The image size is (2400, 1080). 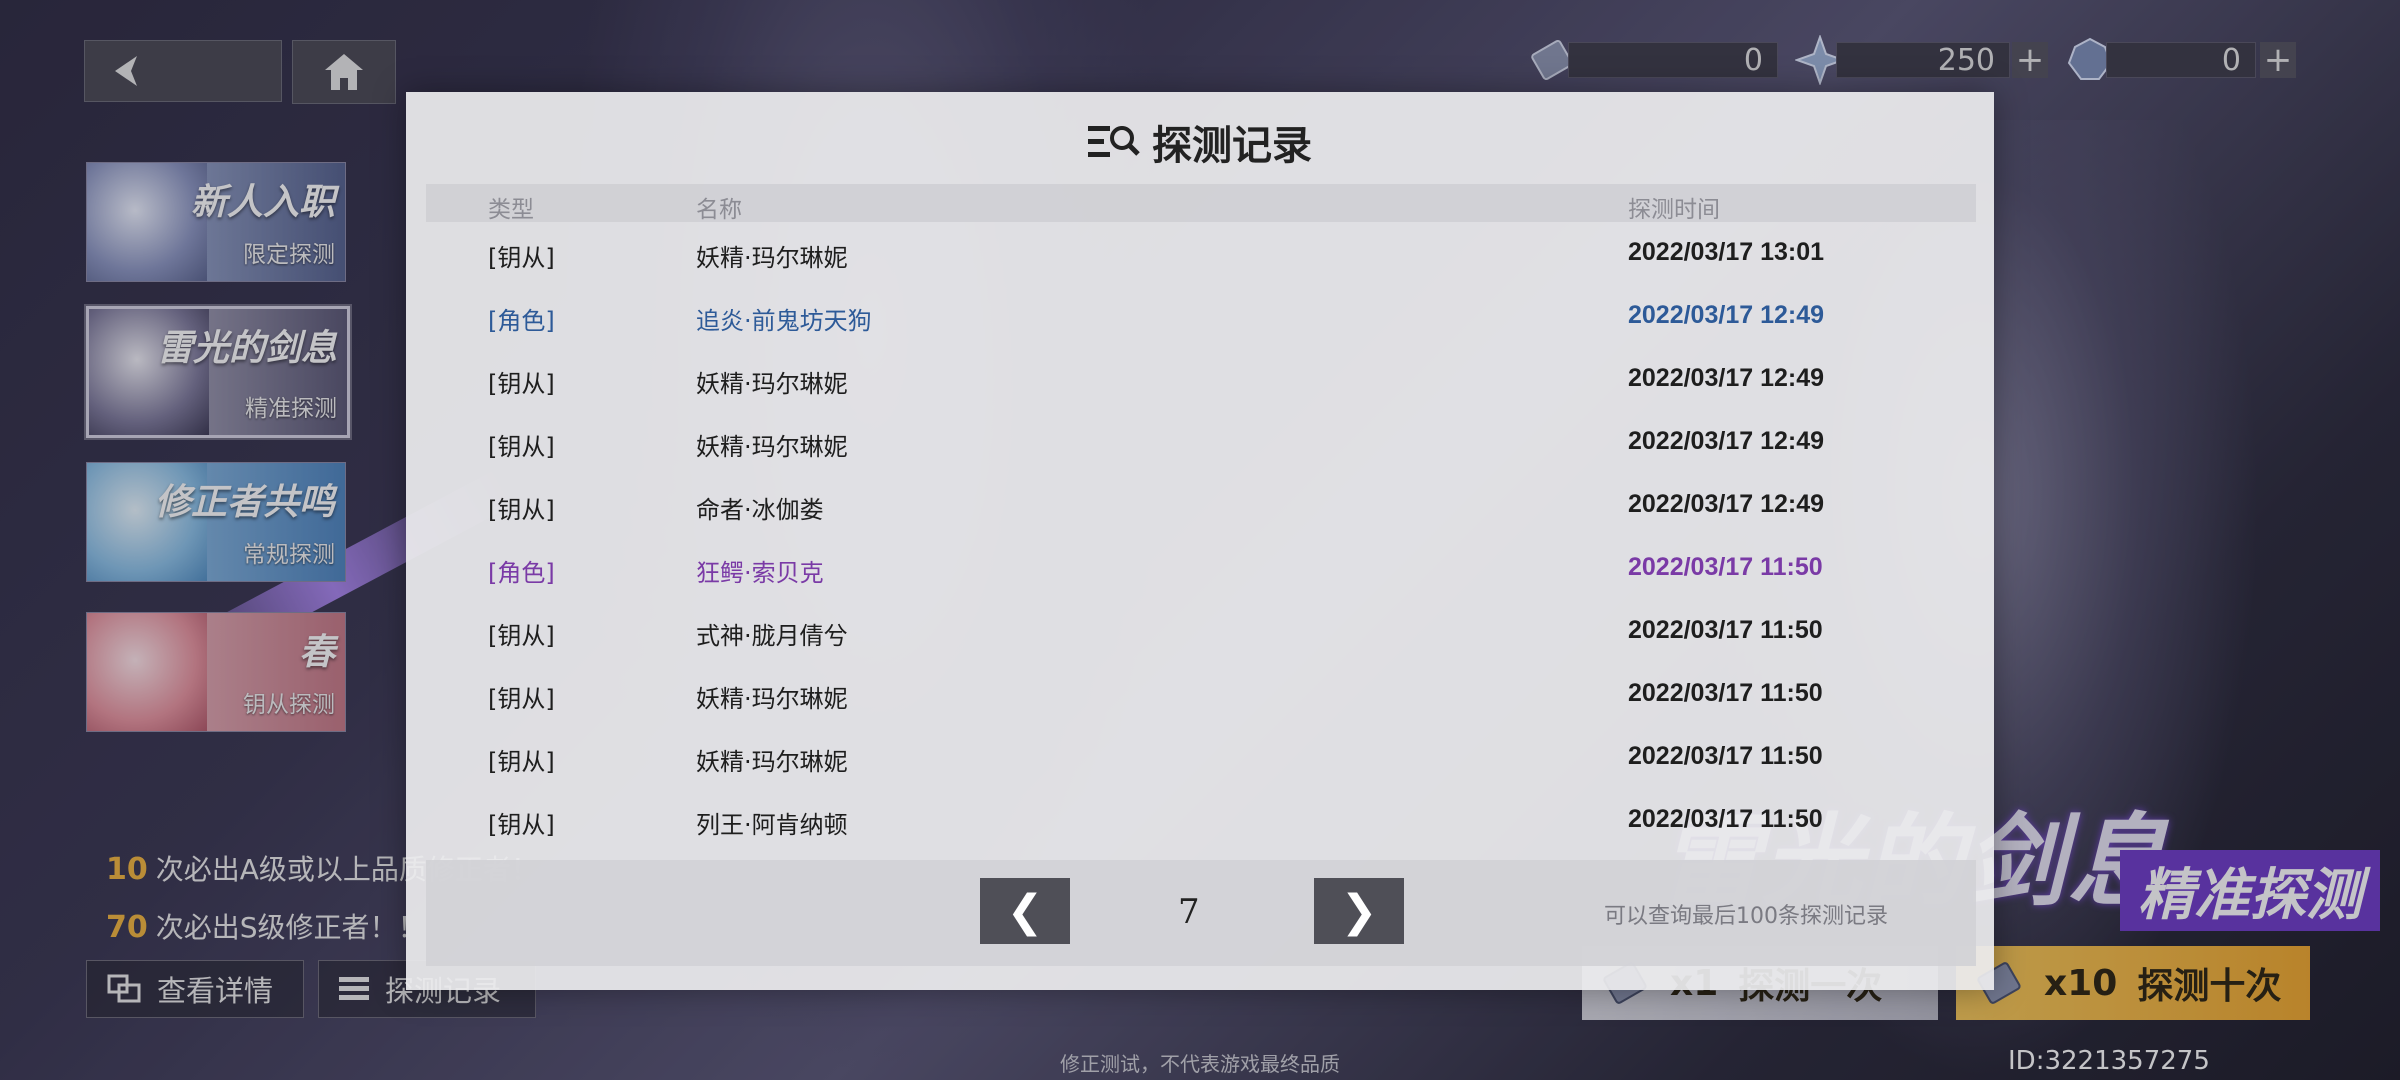 I want to click on next-page-button: ❯, so click(x=1359, y=911).